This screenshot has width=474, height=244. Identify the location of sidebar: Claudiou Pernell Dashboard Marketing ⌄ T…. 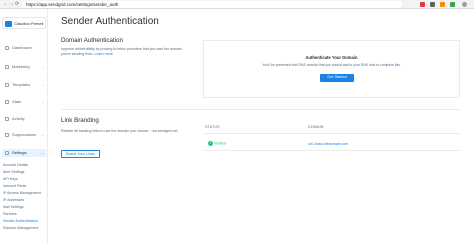
(24, 126).